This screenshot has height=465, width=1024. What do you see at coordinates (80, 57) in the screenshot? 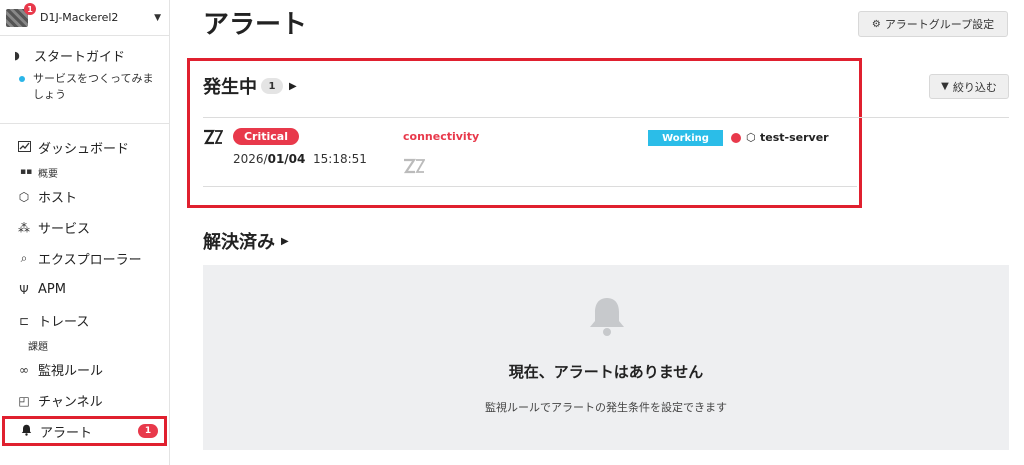
I see `start-guide-title: スタートガイド` at bounding box center [80, 57].